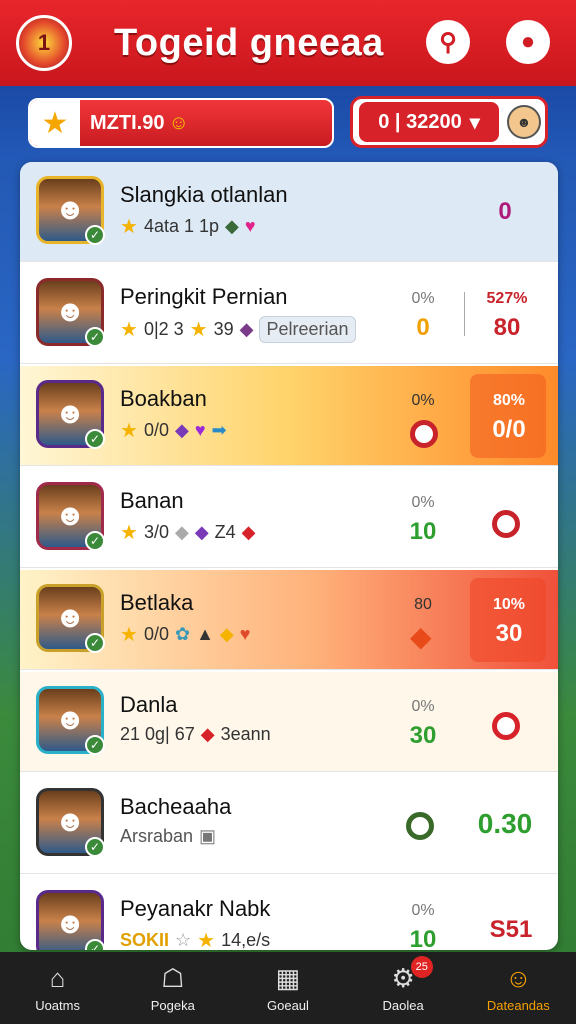 This screenshot has height=1024, width=576. What do you see at coordinates (528, 42) in the screenshot?
I see `profile-icon: ●` at bounding box center [528, 42].